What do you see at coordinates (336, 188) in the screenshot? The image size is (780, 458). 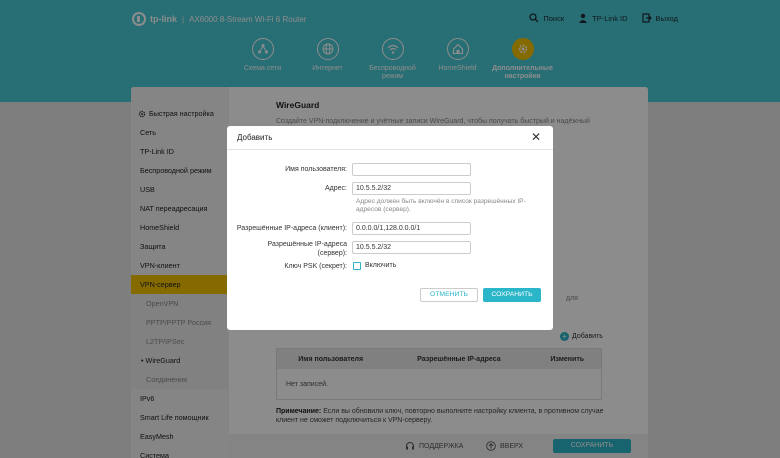 I see `address-label: Адрес:` at bounding box center [336, 188].